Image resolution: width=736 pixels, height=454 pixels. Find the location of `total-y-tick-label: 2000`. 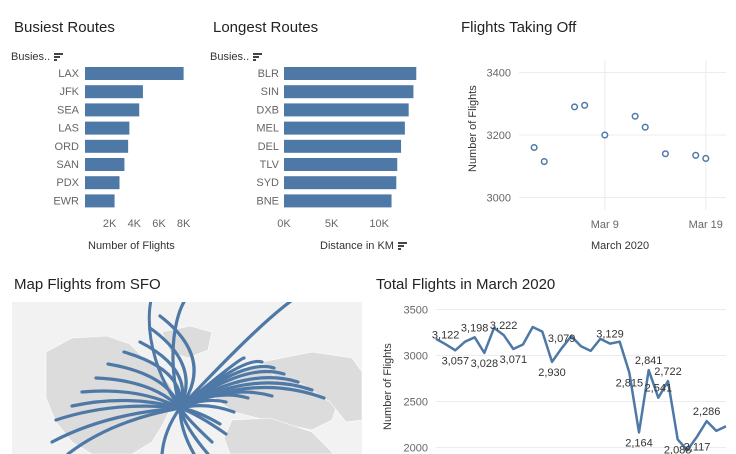

total-y-tick-label: 2000 is located at coordinates (416, 448).